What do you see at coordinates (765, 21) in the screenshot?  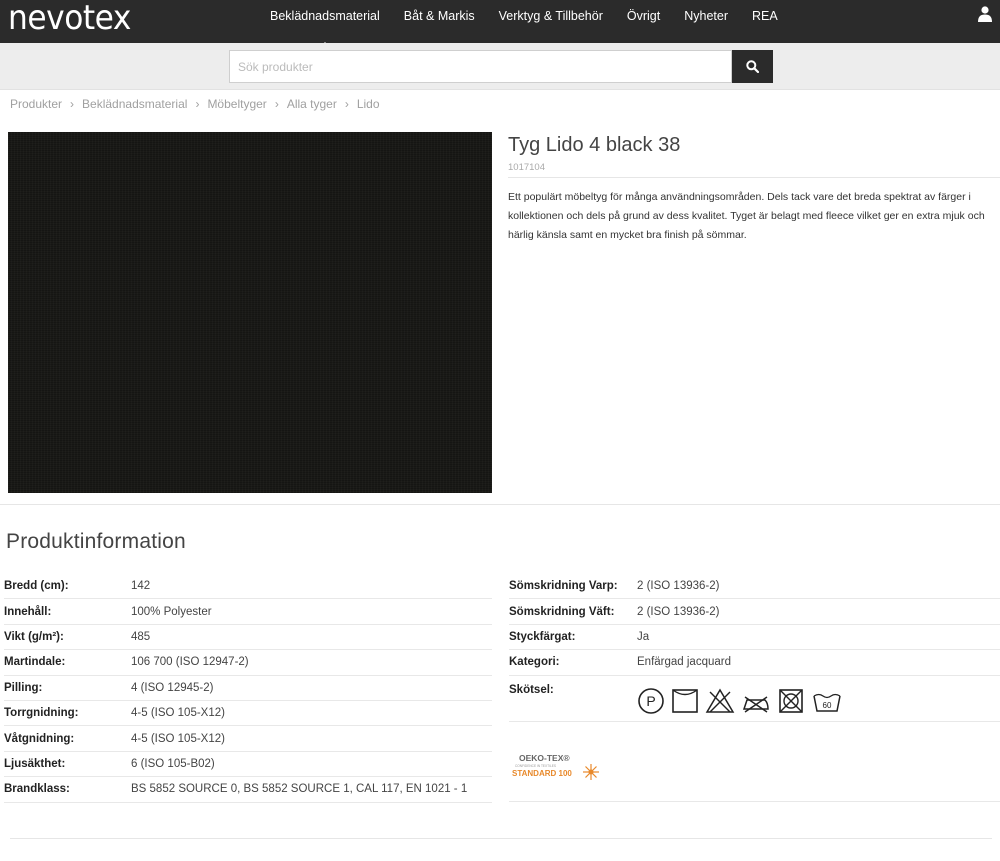 I see `nav-item-rea: REA` at bounding box center [765, 21].